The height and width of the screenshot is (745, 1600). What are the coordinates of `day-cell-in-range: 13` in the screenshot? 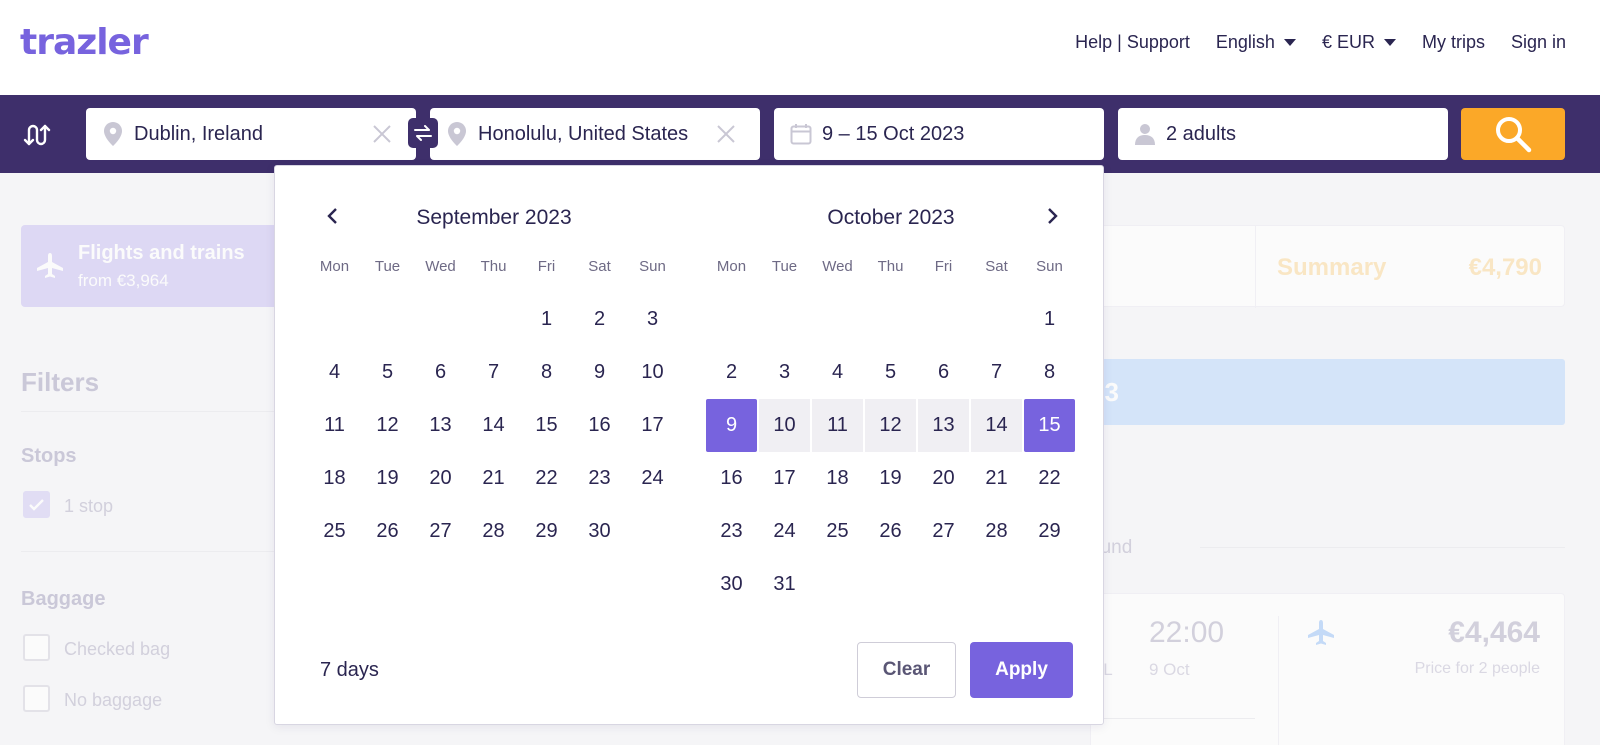 It's located at (943, 425).